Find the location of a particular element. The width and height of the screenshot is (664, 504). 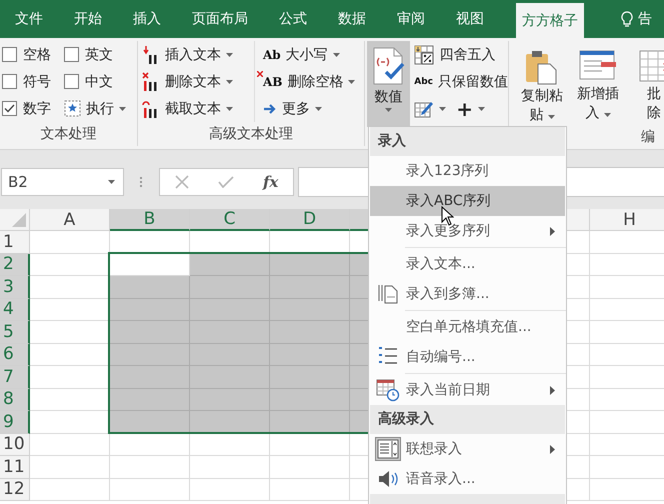

row-header: 10 is located at coordinates (15, 445).